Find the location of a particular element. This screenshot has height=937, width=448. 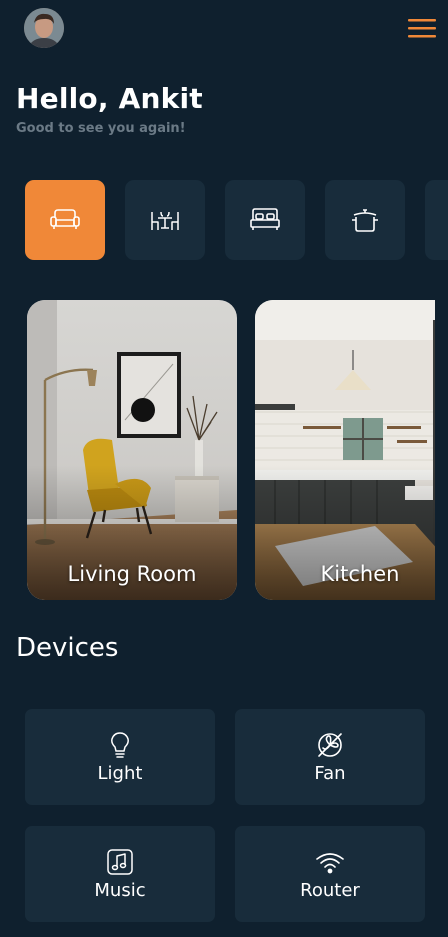

room-card-kitchen: Kitchen is located at coordinates (345, 450).